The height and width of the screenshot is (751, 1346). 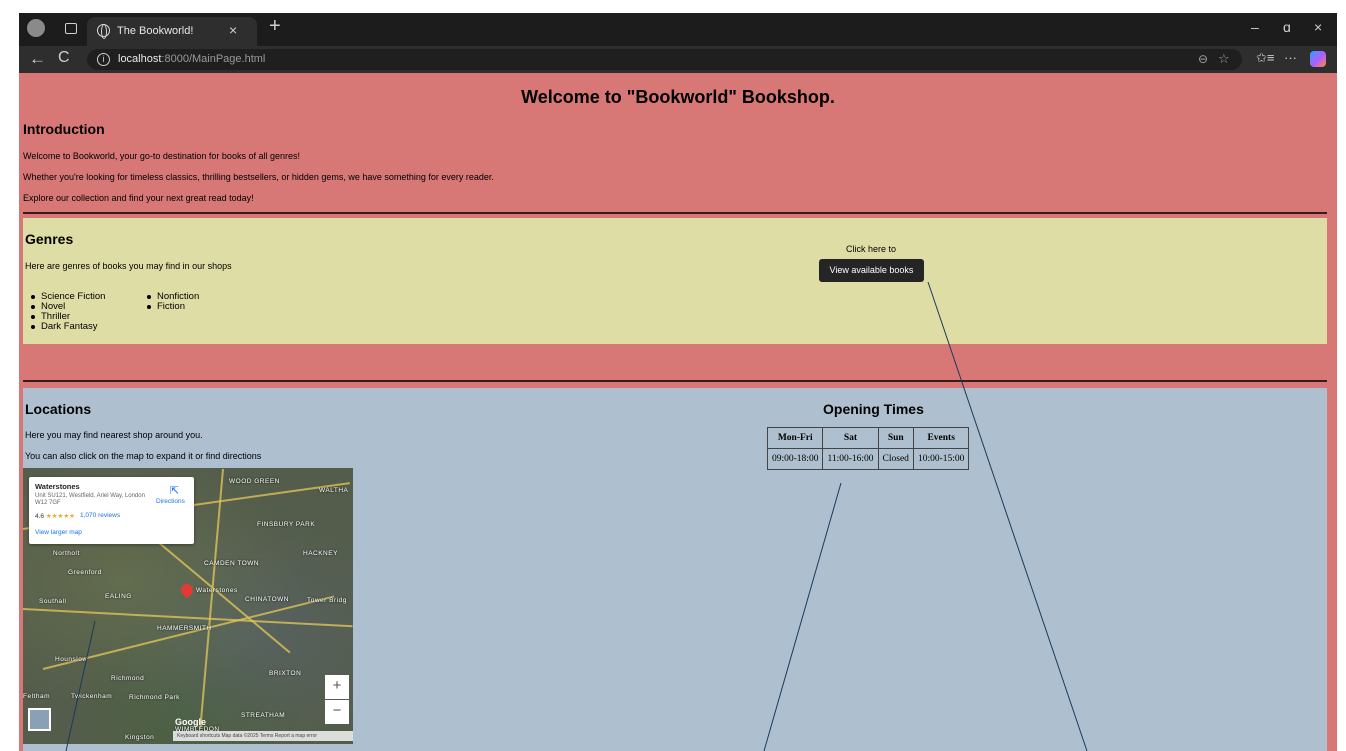 What do you see at coordinates (1318, 27) in the screenshot?
I see `close-window-button: ×` at bounding box center [1318, 27].